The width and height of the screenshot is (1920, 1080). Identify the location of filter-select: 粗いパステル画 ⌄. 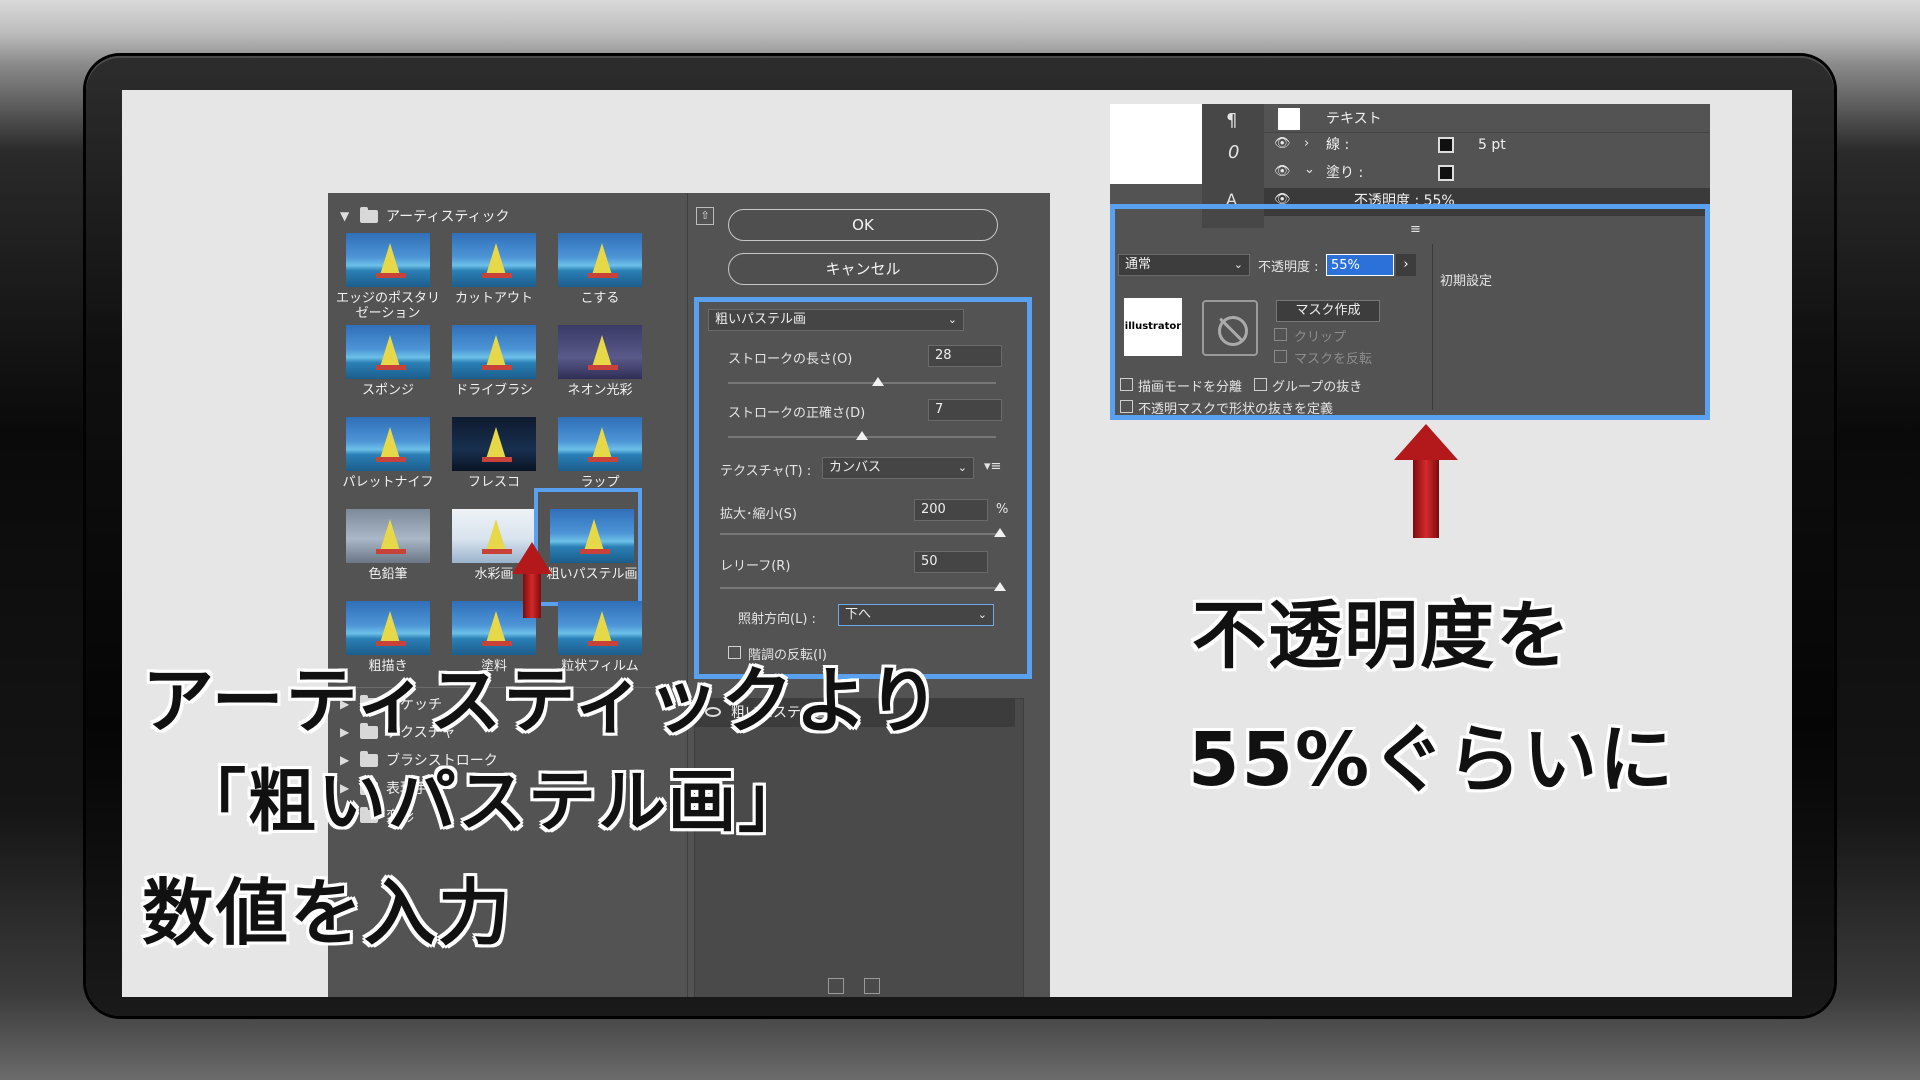
(836, 320).